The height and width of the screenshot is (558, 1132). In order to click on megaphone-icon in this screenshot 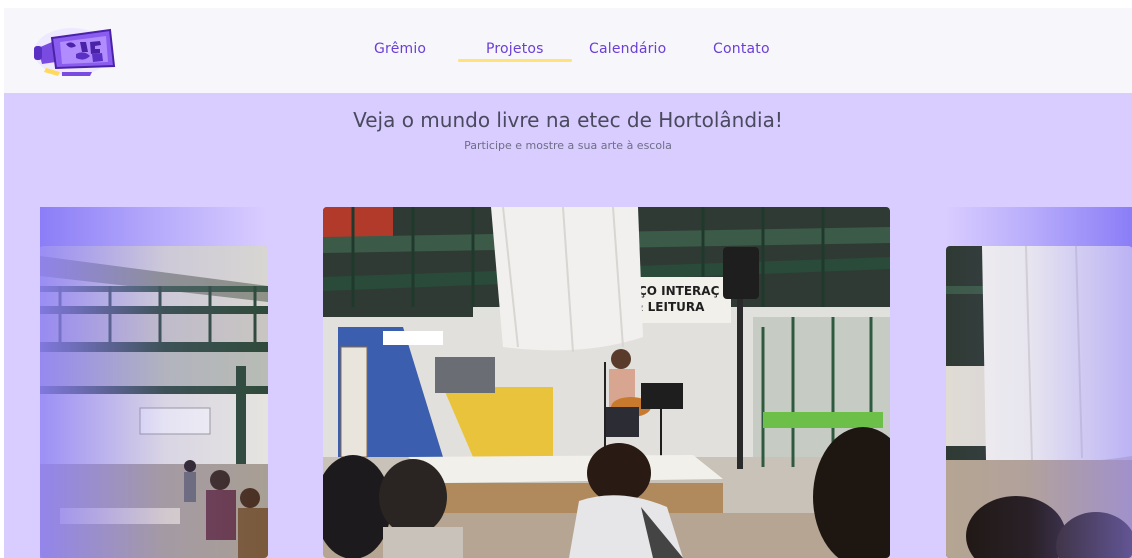, I will do `click(75, 52)`.